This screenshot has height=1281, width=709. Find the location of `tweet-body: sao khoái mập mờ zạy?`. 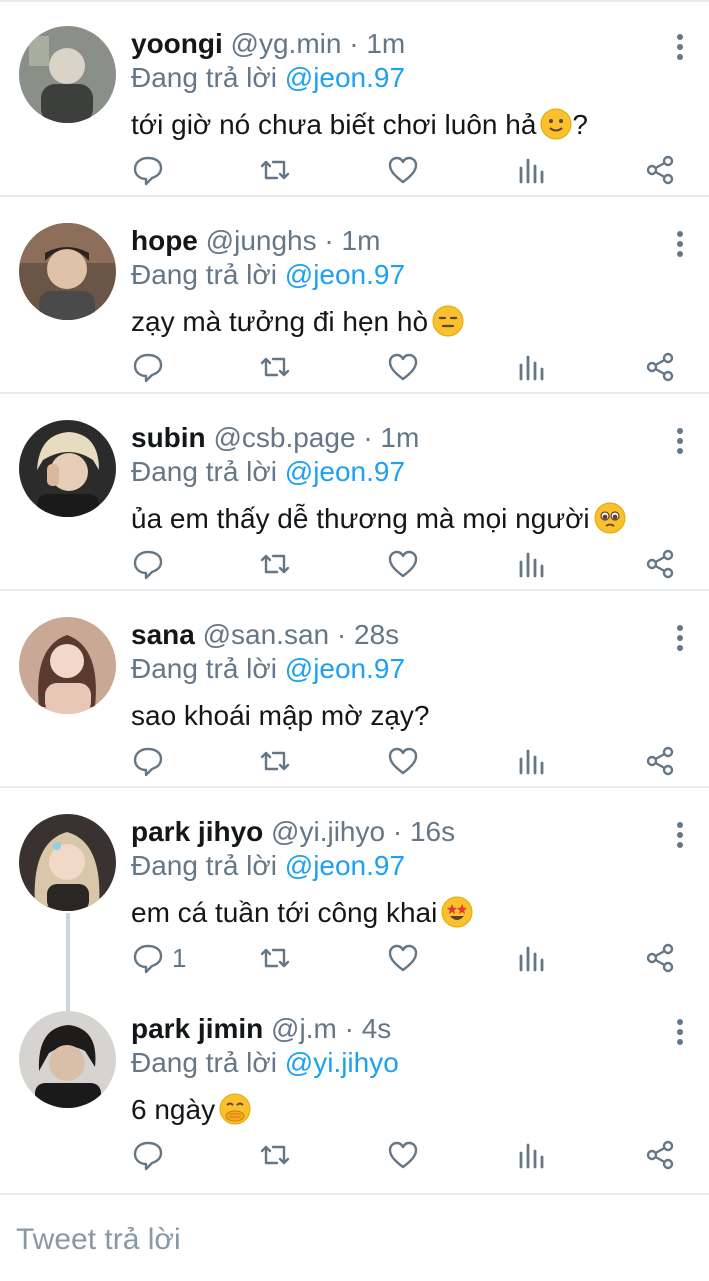

tweet-body: sao khoái mập mờ zạy? is located at coordinates (280, 715).